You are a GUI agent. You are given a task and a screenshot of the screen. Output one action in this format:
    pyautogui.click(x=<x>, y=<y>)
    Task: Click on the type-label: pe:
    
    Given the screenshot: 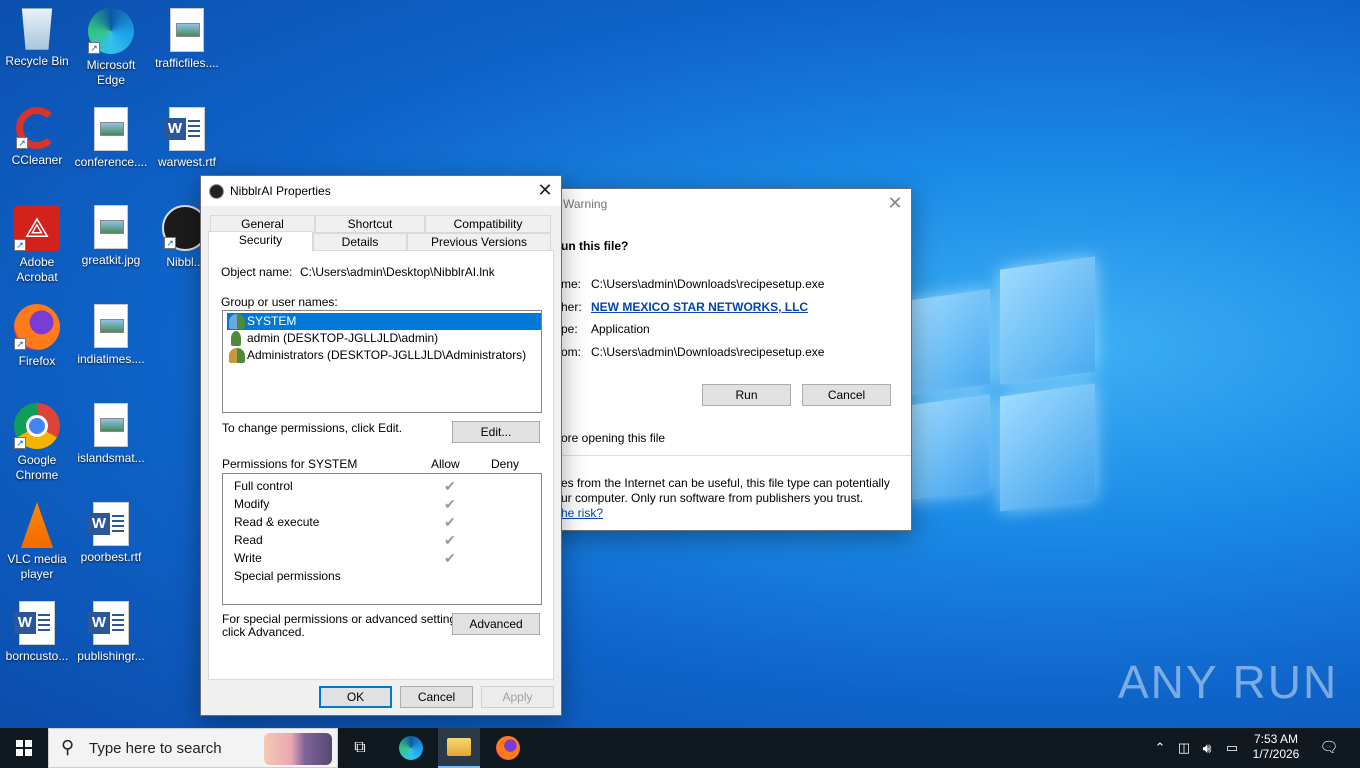 What is the action you would take?
    pyautogui.click(x=569, y=329)
    